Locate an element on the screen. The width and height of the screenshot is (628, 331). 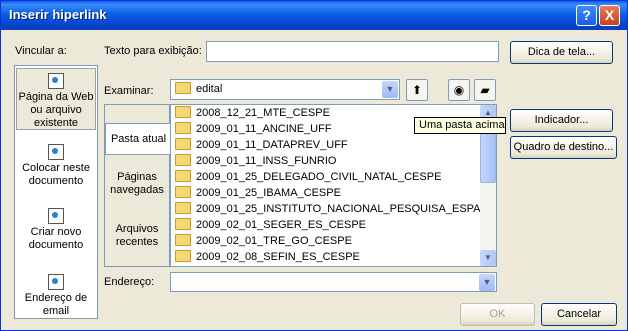
tab-current-folder: Pasta atual is located at coordinates (138, 139).